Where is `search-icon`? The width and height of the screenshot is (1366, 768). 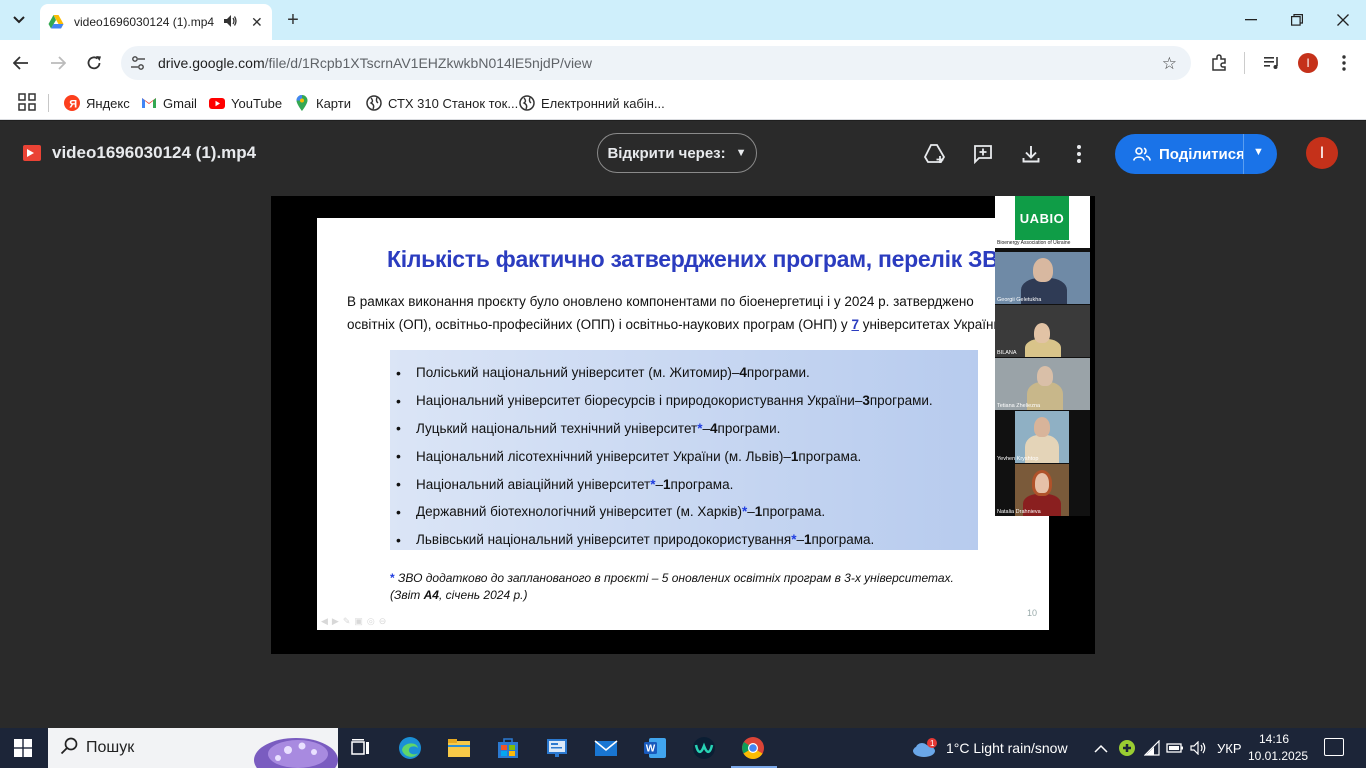 search-icon is located at coordinates (69, 748).